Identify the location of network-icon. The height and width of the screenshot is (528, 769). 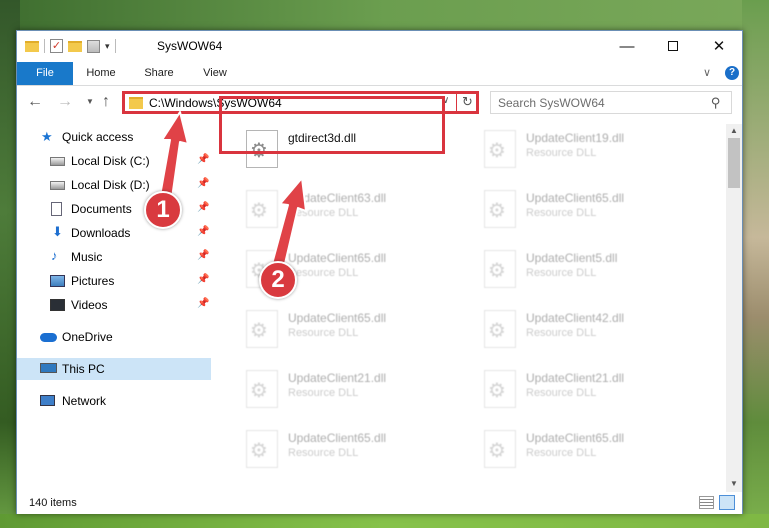
(47, 400).